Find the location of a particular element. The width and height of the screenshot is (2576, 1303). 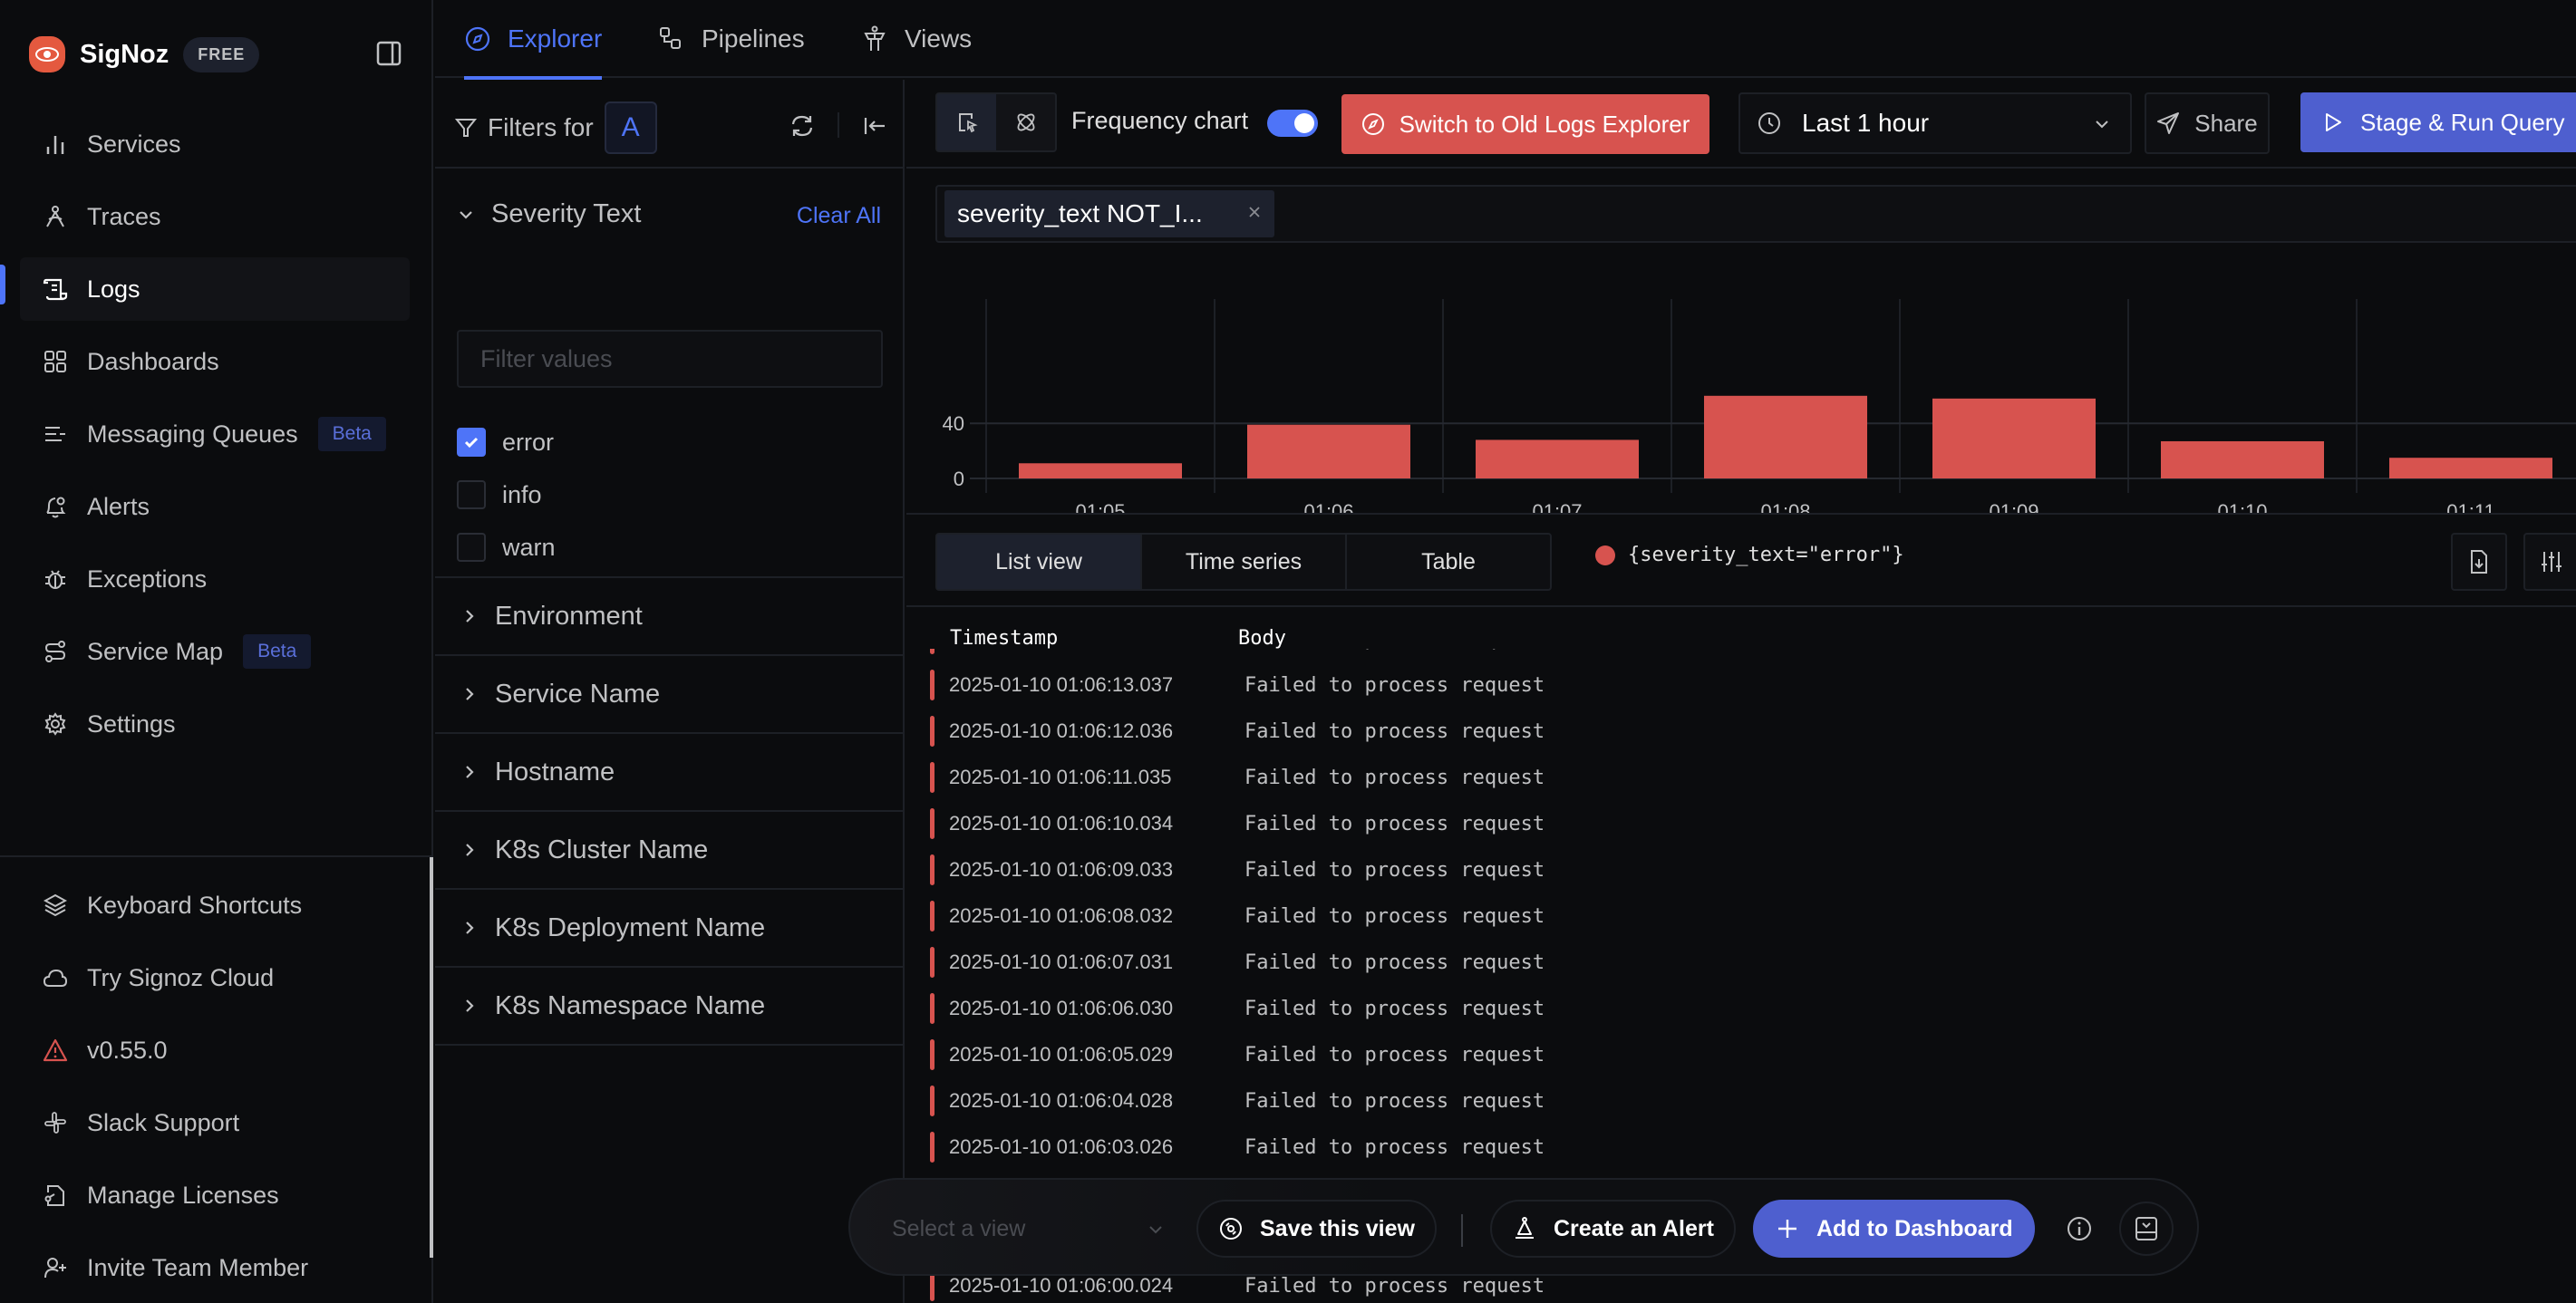

sidebar-item-manage-licenses: Manage Licenses is located at coordinates (215, 1195).